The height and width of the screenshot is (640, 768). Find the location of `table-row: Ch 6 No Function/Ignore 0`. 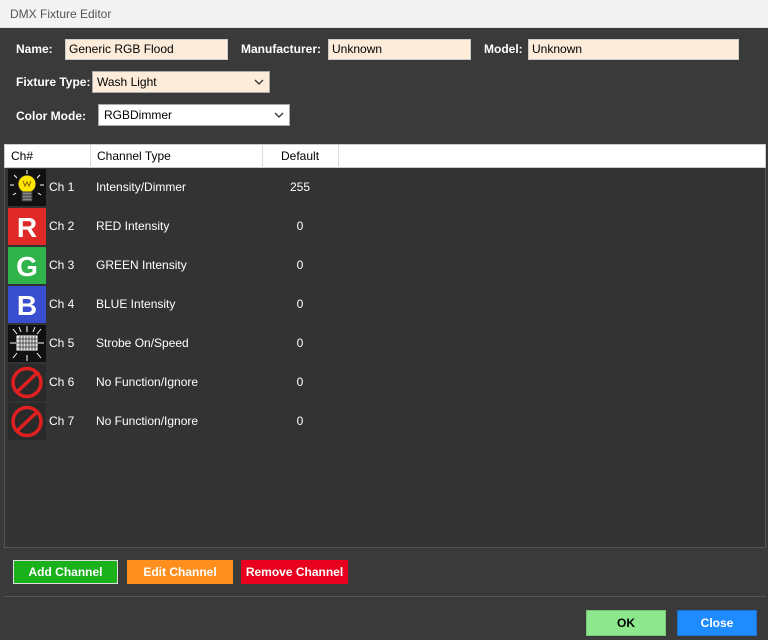

table-row: Ch 6 No Function/Ignore 0 is located at coordinates (385, 382).